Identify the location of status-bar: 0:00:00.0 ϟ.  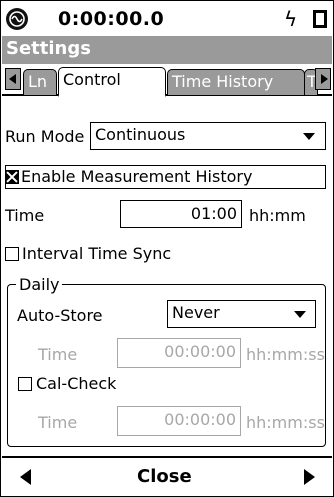
(167, 19).